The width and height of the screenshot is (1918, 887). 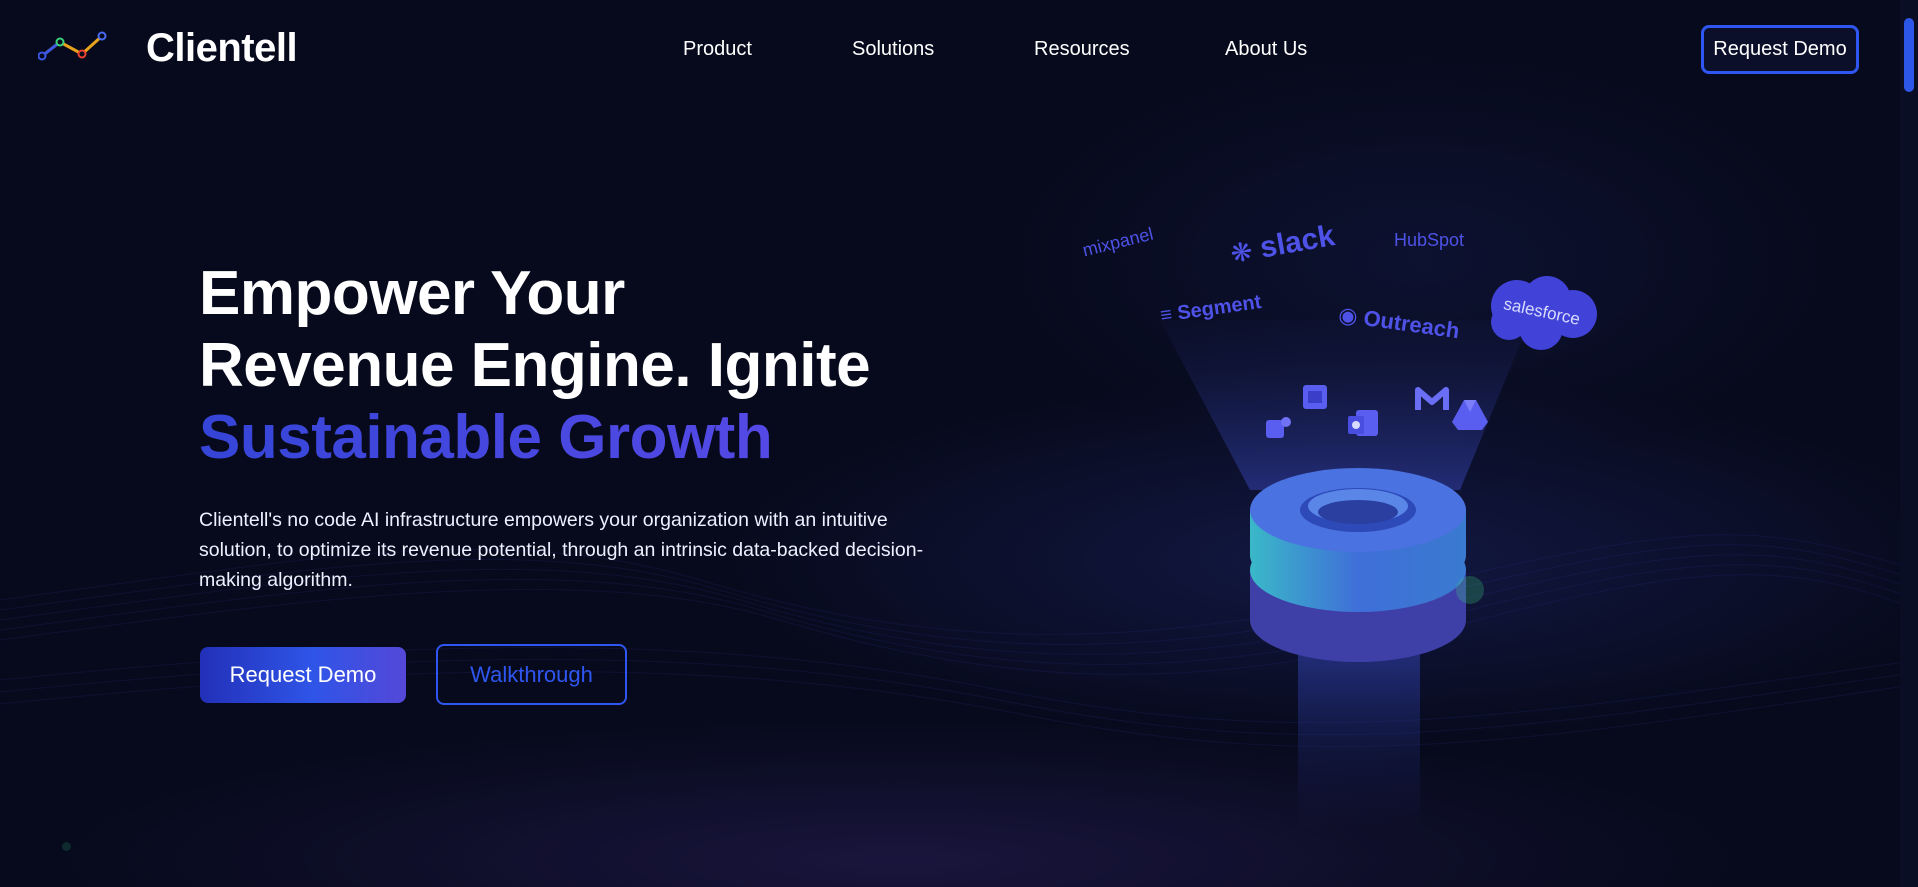 I want to click on headline-line-2: Revenue Engine. Ignite, so click(x=535, y=365).